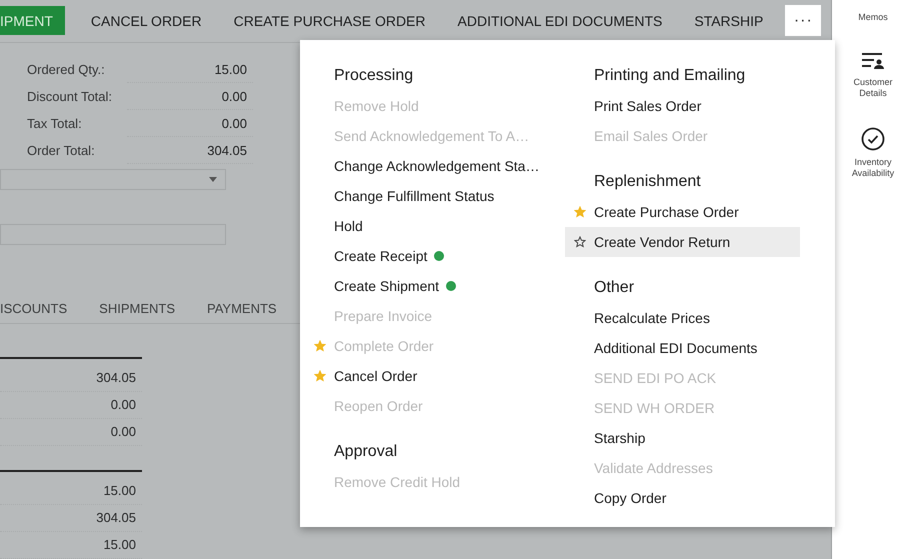 Image resolution: width=914 pixels, height=559 pixels. I want to click on check-circle-icon, so click(873, 139).